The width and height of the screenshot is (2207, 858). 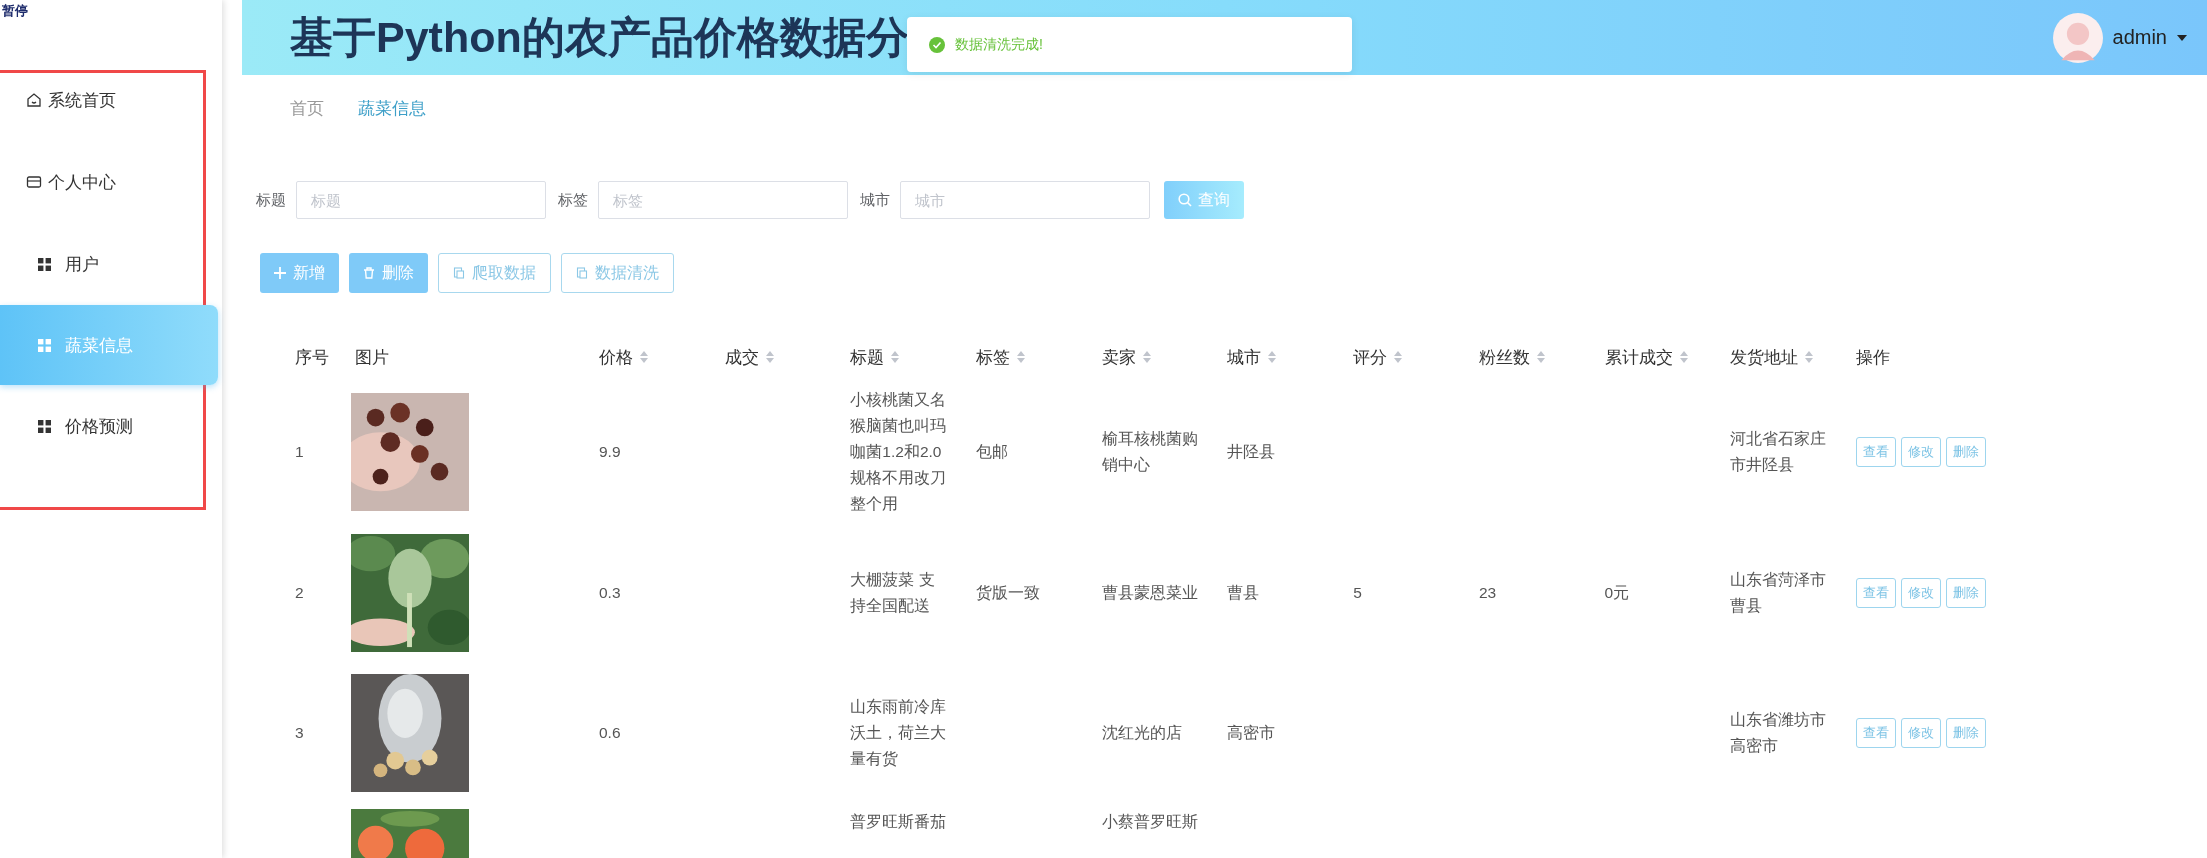 I want to click on column-header: 粉丝数, so click(x=1529, y=357).